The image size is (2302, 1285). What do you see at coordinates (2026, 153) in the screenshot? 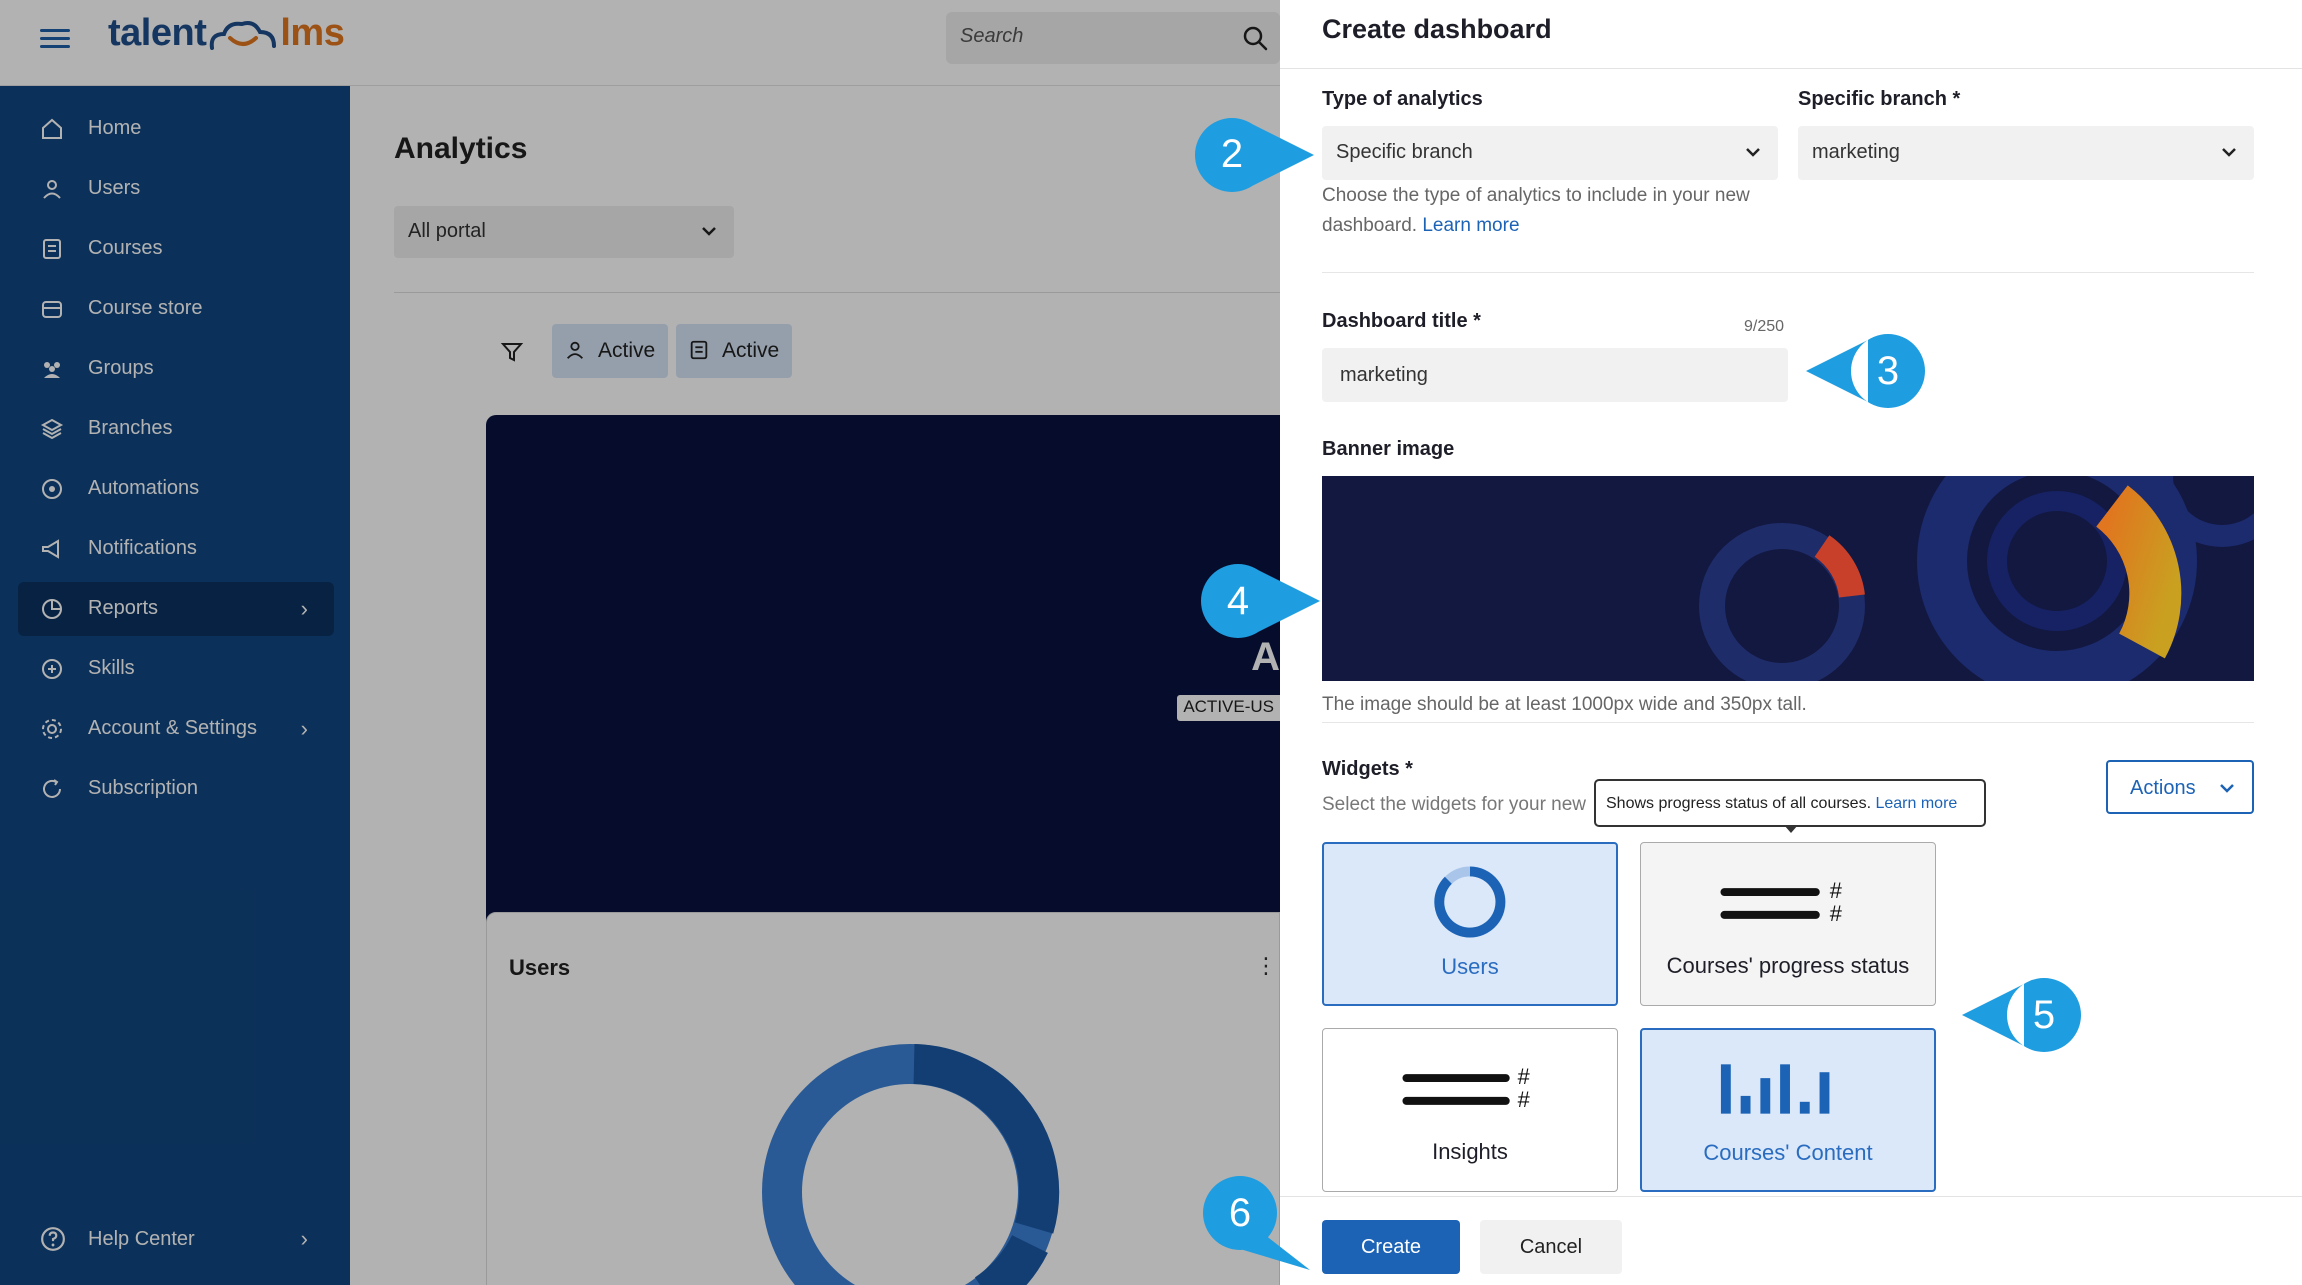
I see `specific-branch-select: marketing` at bounding box center [2026, 153].